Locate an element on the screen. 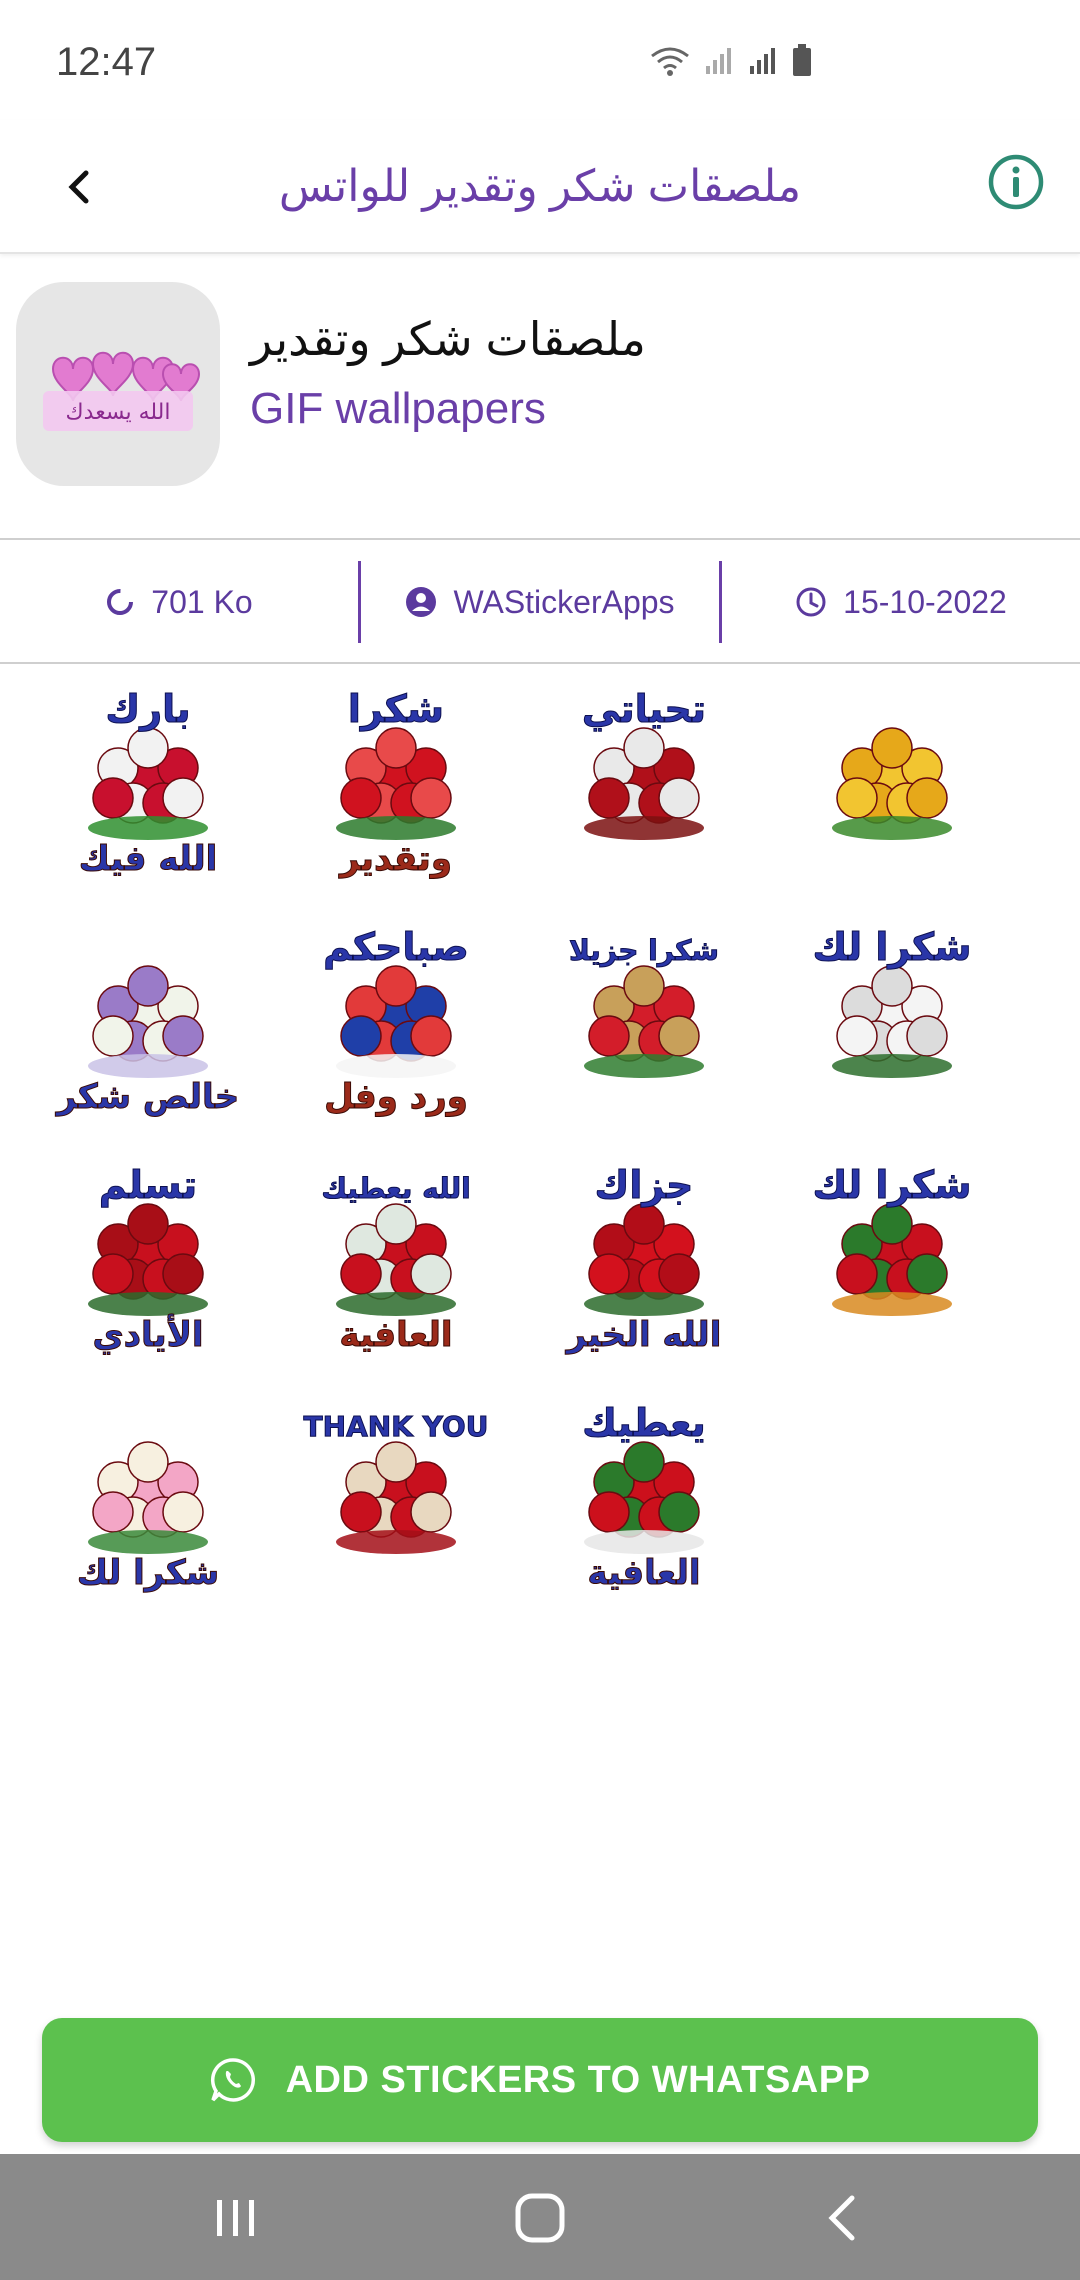 This screenshot has height=2280, width=1080. sticker-caption: وتقدير is located at coordinates (395, 859).